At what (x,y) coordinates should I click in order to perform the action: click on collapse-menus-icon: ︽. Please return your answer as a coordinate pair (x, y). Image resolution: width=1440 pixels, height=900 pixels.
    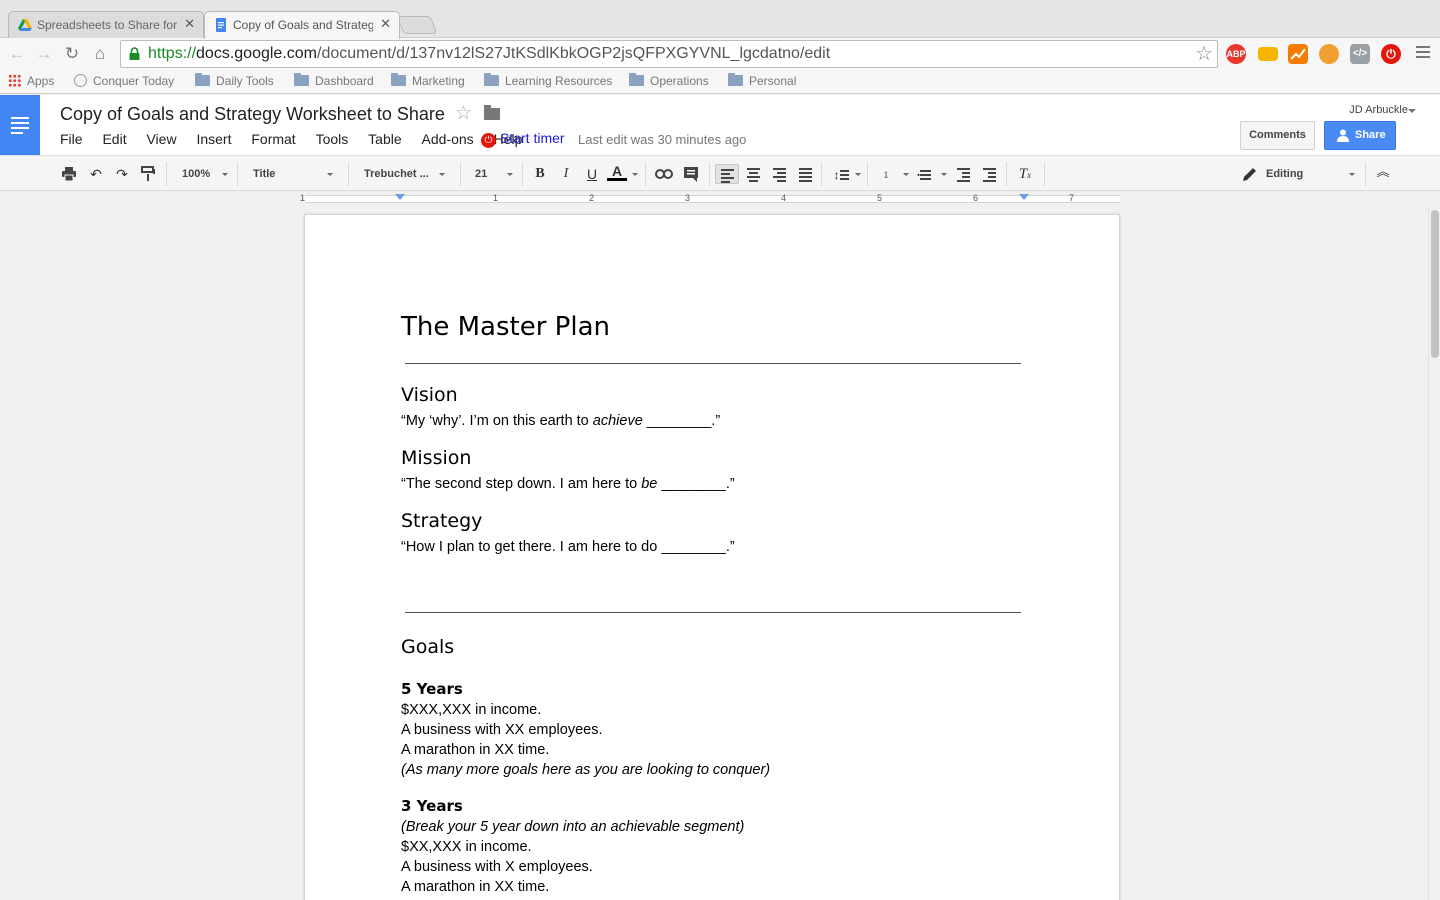
    Looking at the image, I should click on (1383, 174).